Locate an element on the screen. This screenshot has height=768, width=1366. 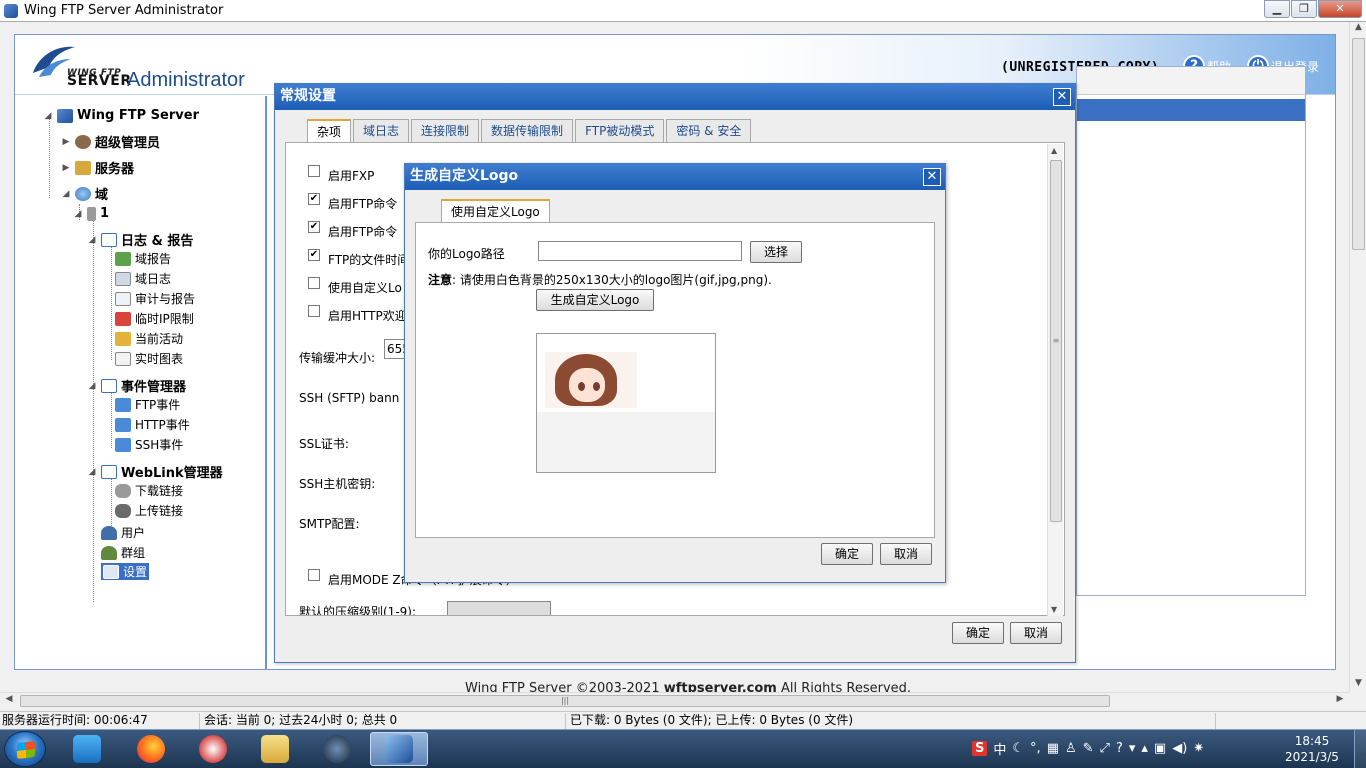
tab-use-custom-logo: 使用自定义Logo is located at coordinates (495, 211).